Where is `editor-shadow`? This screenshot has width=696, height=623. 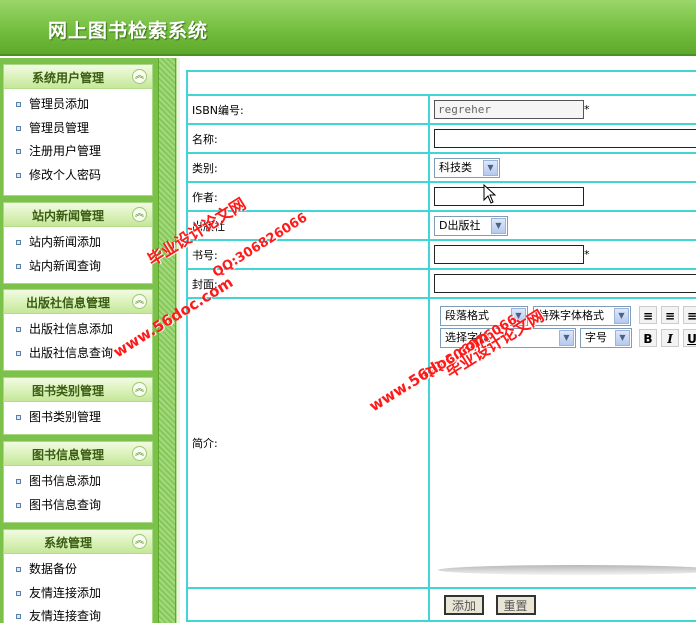 editor-shadow is located at coordinates (567, 570).